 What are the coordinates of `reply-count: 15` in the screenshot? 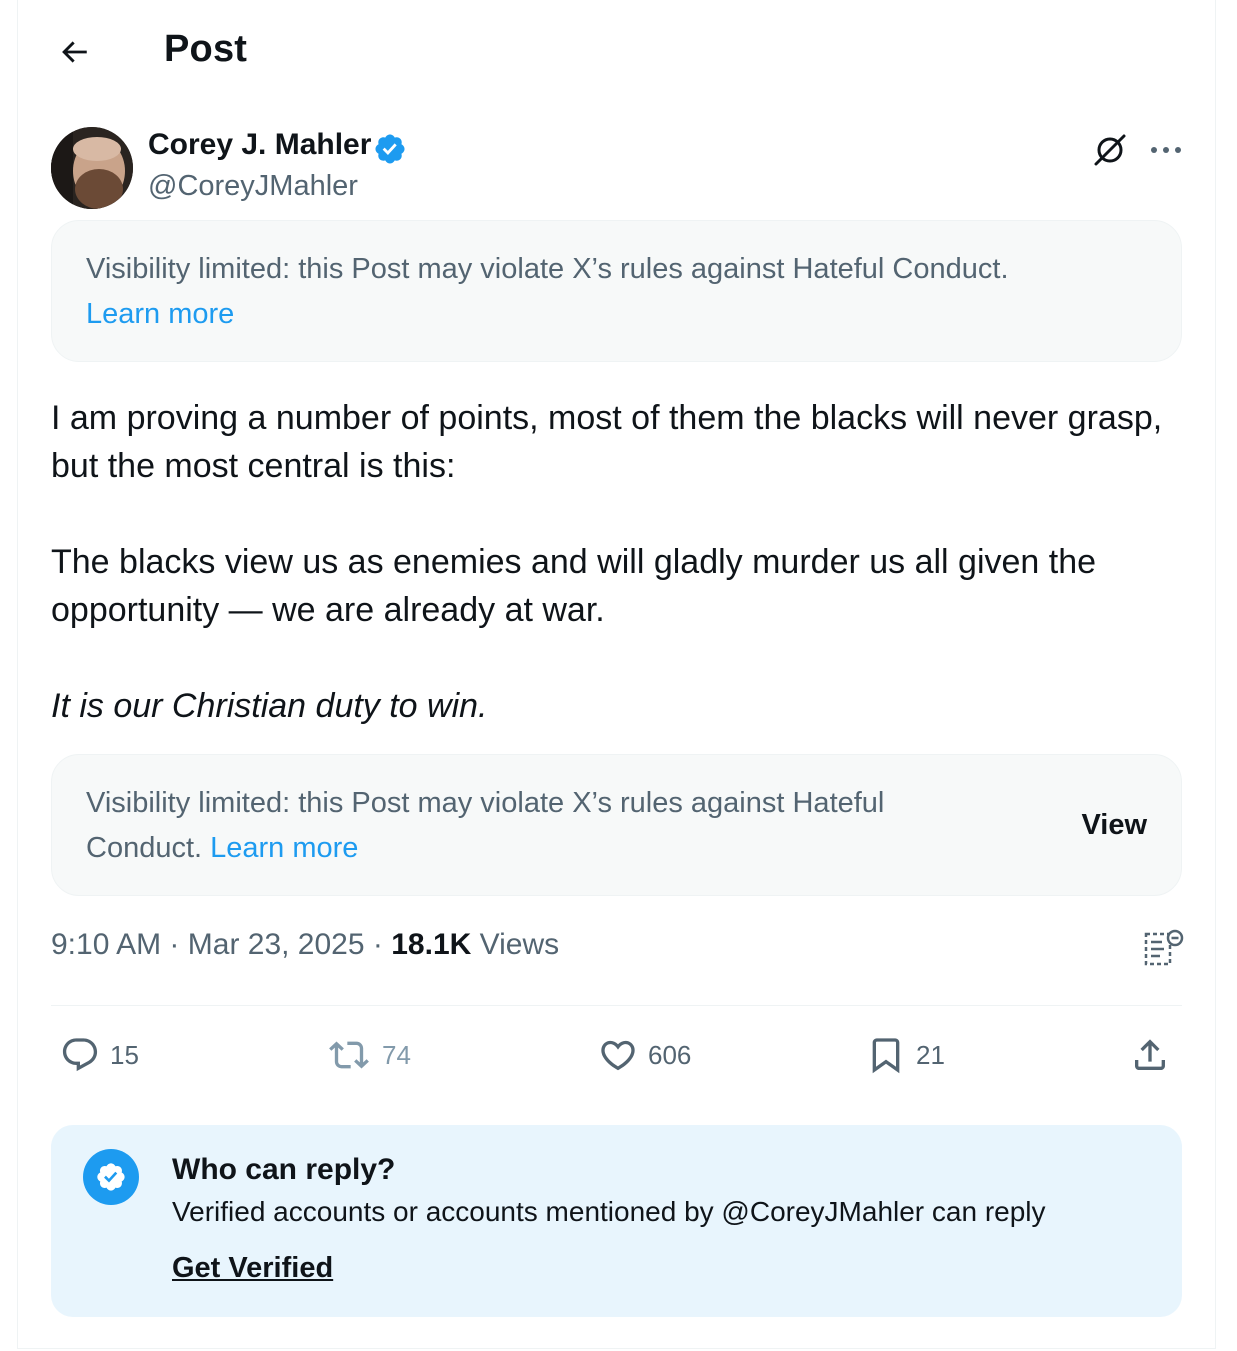 It's located at (124, 1054).